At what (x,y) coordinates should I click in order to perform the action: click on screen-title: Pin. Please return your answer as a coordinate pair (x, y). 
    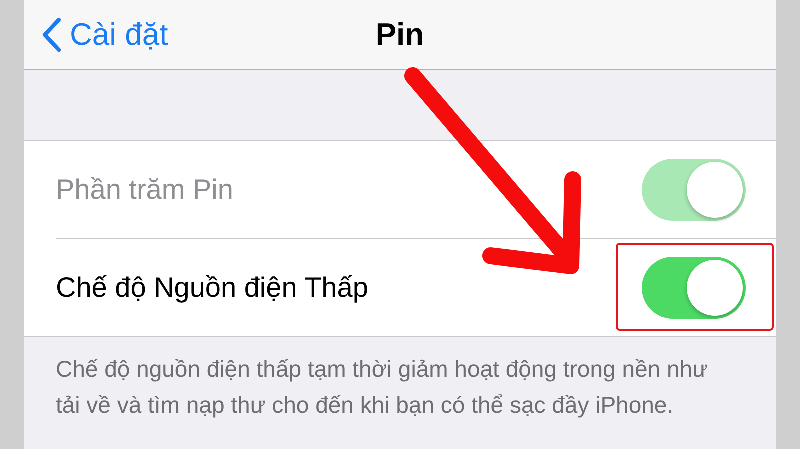
    Looking at the image, I should click on (400, 34).